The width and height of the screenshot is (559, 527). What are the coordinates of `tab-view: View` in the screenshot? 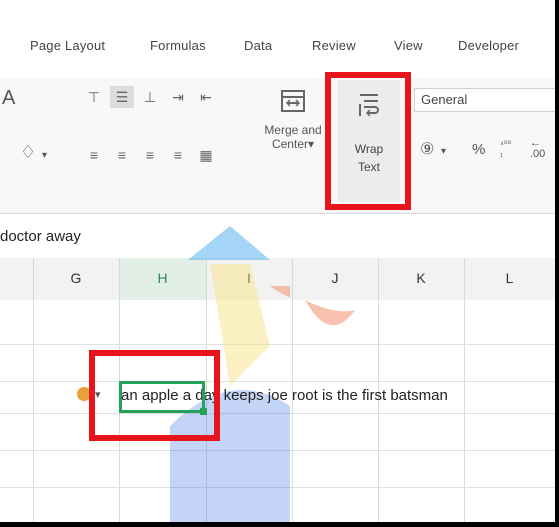 It's located at (408, 45).